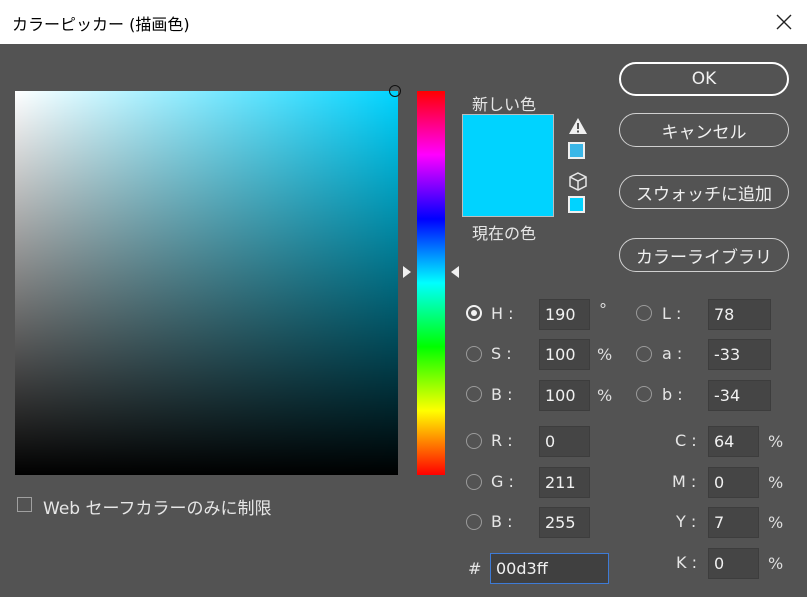 This screenshot has width=807, height=597. What do you see at coordinates (578, 126) in the screenshot?
I see `warning-icon` at bounding box center [578, 126].